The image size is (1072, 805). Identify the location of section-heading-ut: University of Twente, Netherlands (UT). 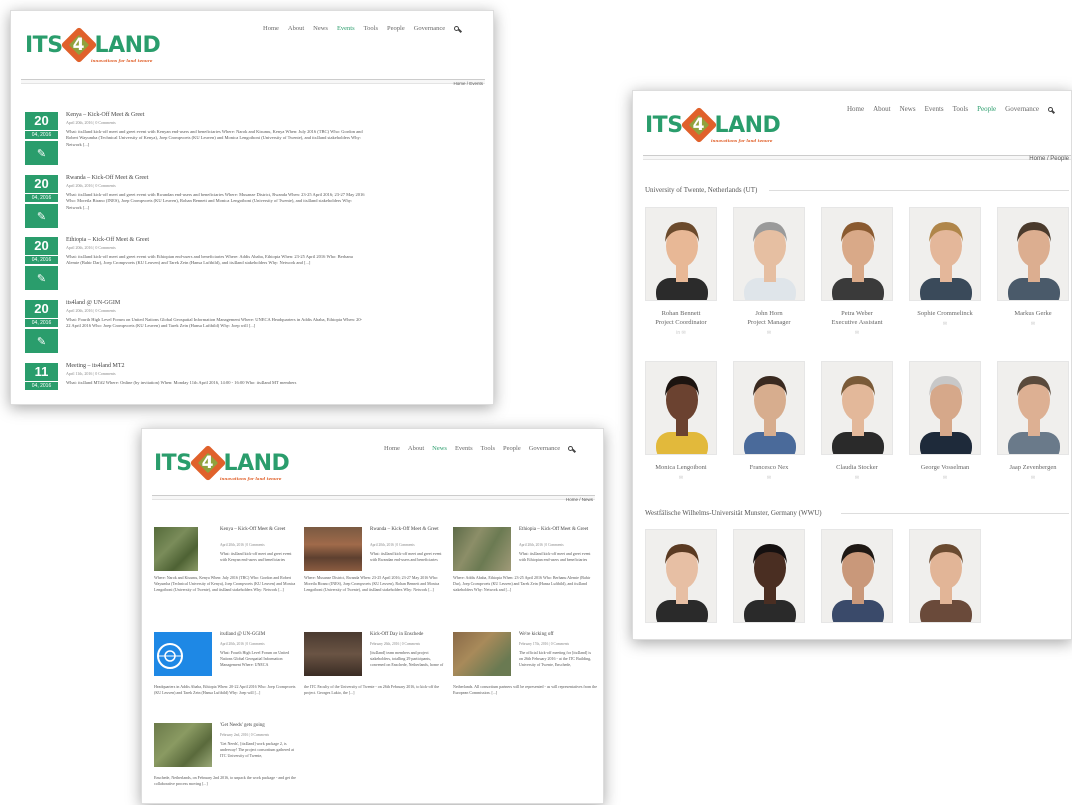
(701, 190).